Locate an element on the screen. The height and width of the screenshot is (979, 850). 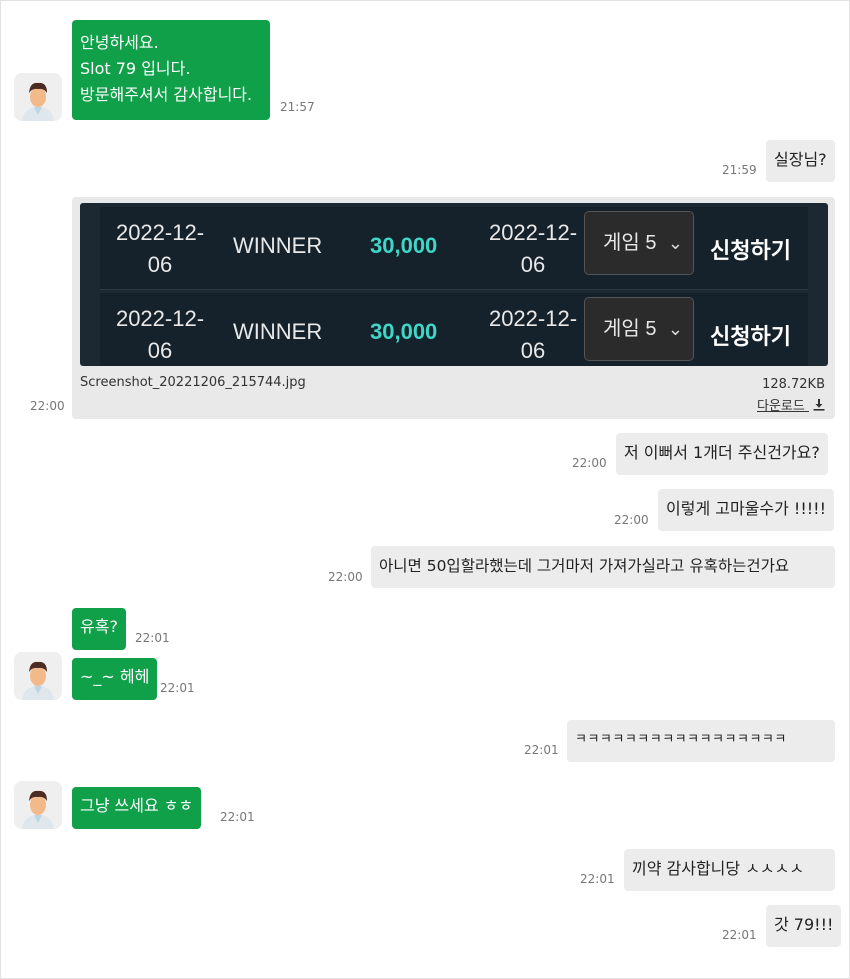
incoming-message: 안녕하세요. Slot 79 입니다. 방문해주셔서 감사합니다. is located at coordinates (171, 70).